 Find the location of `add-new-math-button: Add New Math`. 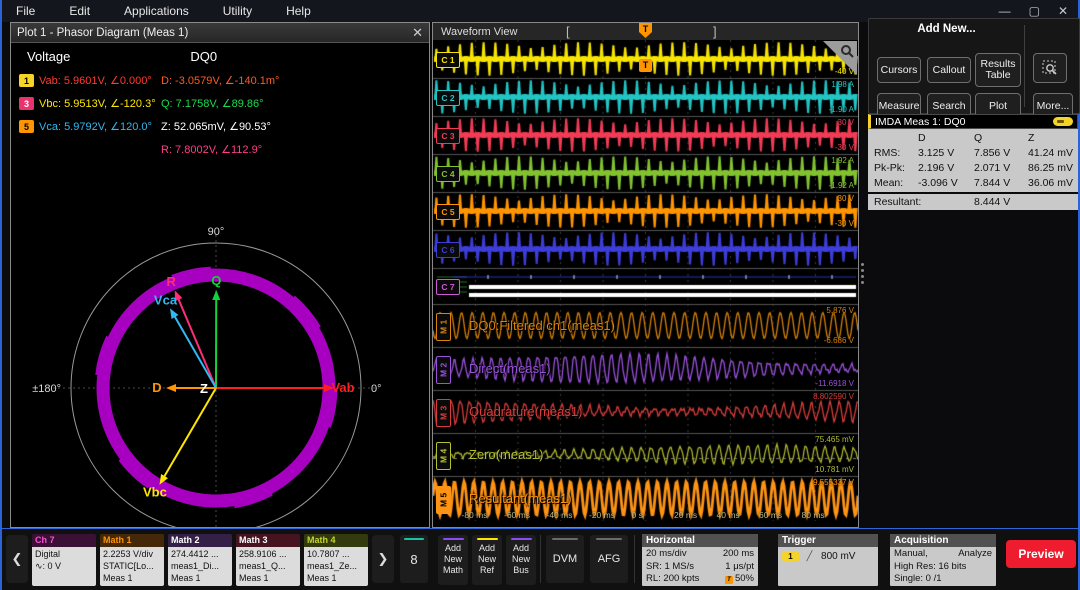

add-new-math-button: Add New Math is located at coordinates (453, 560).